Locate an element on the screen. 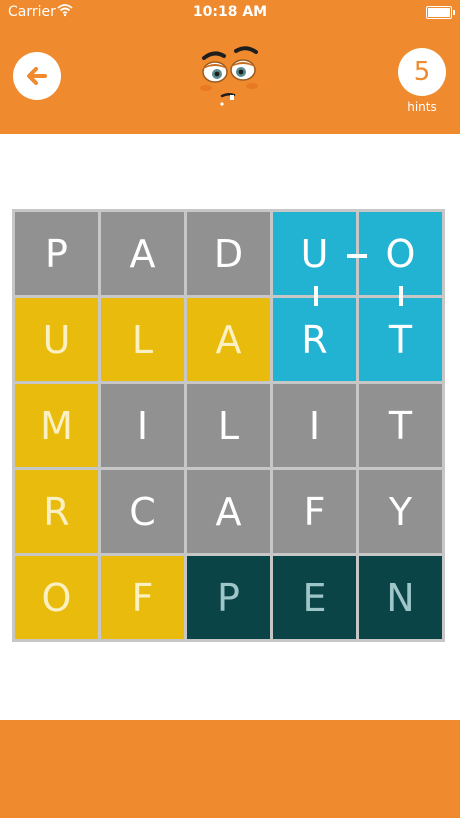  hints-label: hints is located at coordinates (422, 107).